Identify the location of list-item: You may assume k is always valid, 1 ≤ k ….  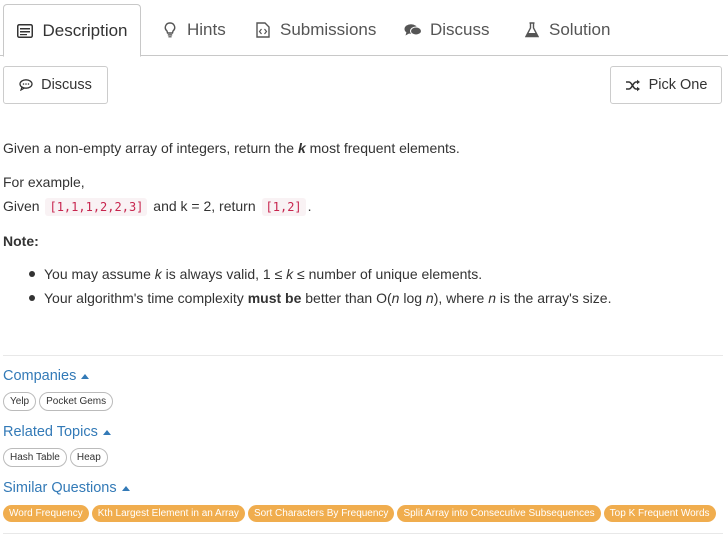
(242, 274).